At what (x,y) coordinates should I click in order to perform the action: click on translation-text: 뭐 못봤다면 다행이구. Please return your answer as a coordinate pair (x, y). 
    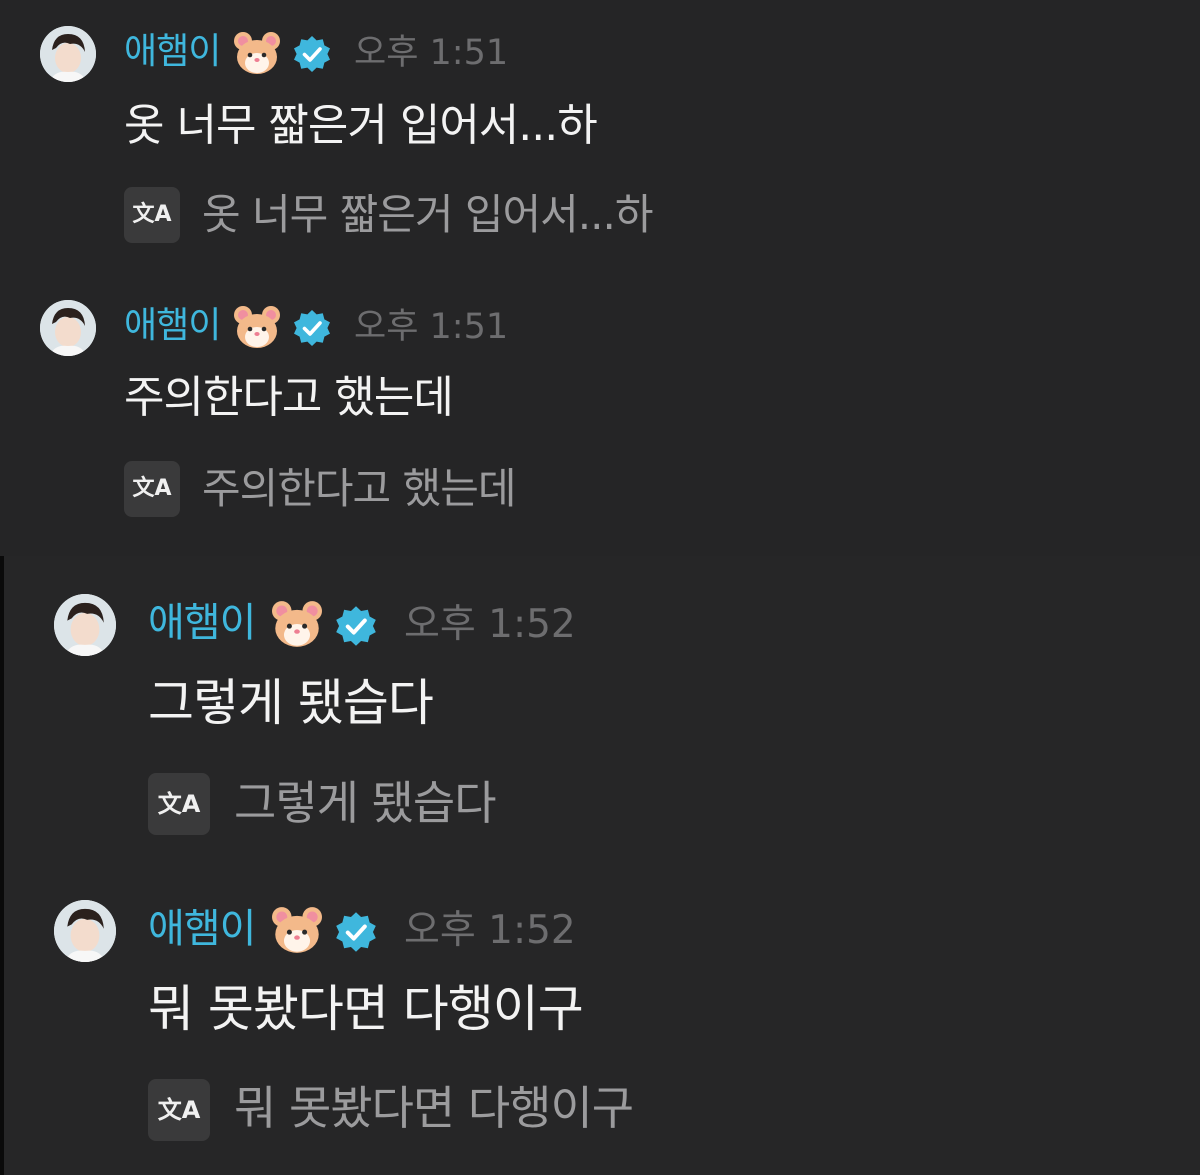
    Looking at the image, I should click on (434, 1108).